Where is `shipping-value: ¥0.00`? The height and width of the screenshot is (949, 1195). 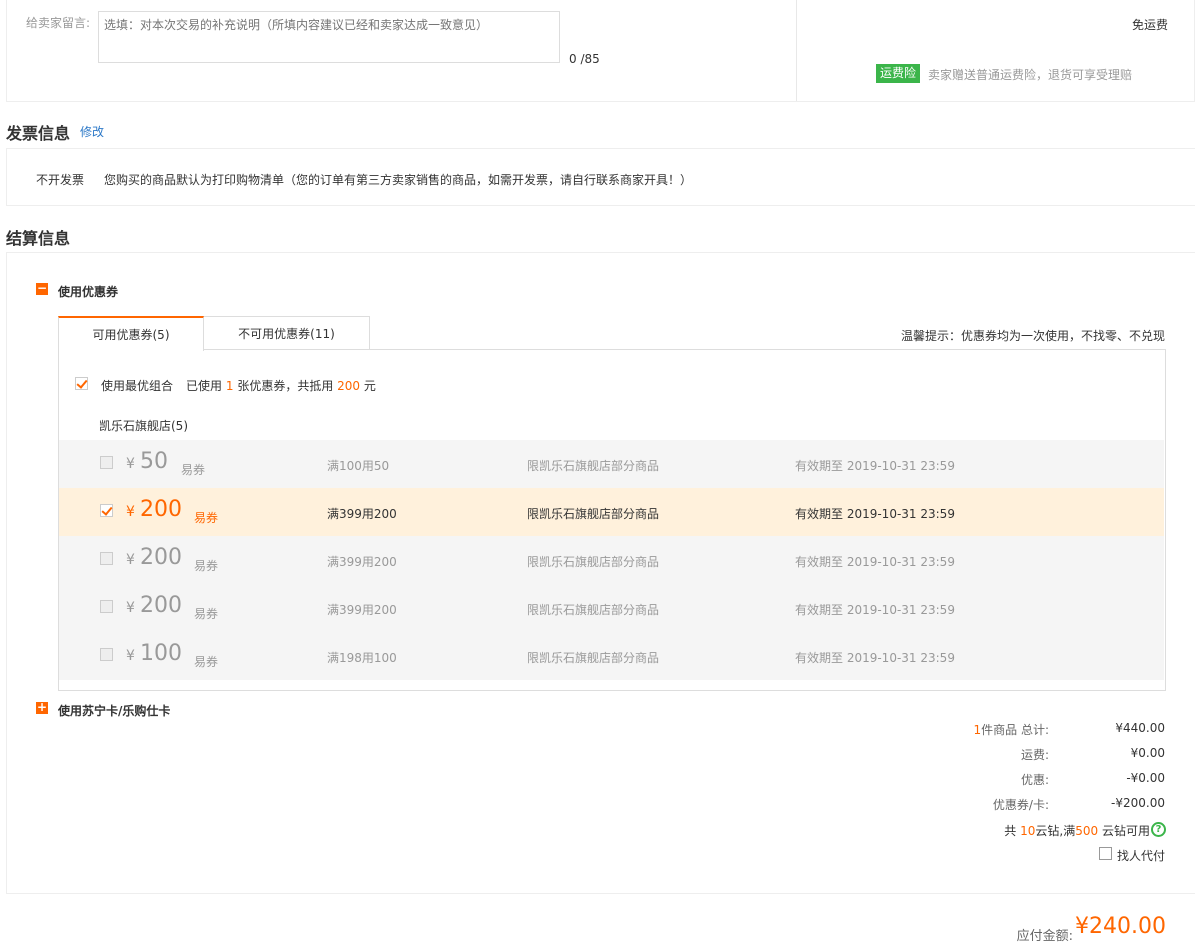
shipping-value: ¥0.00 is located at coordinates (1147, 753).